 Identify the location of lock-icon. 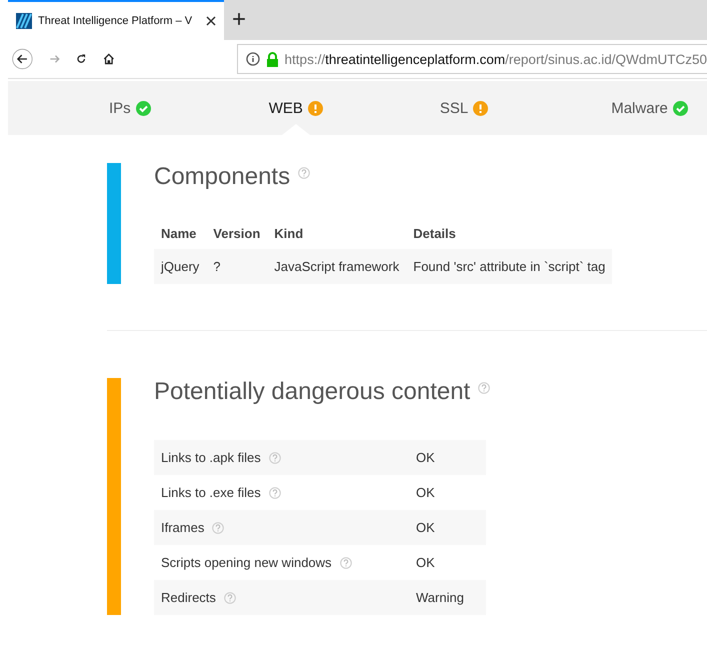
(272, 59).